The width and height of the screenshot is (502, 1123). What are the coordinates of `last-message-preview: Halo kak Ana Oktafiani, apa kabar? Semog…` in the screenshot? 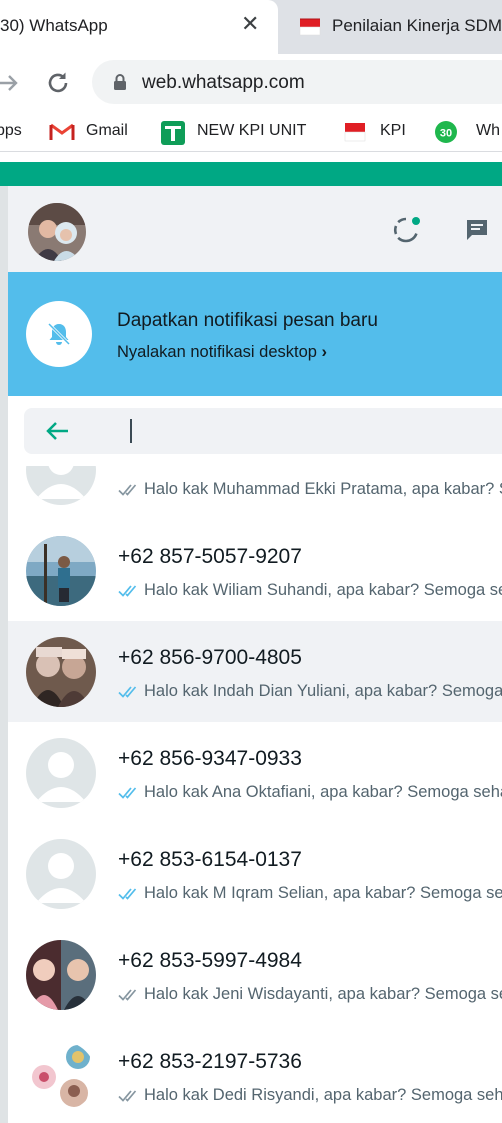 It's located at (310, 792).